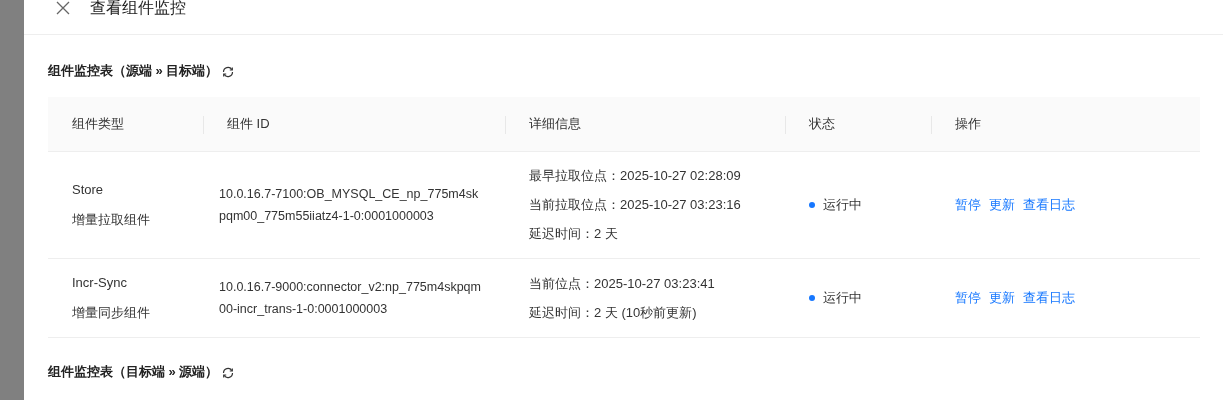  I want to click on component-name: Incr-Sync, so click(100, 283).